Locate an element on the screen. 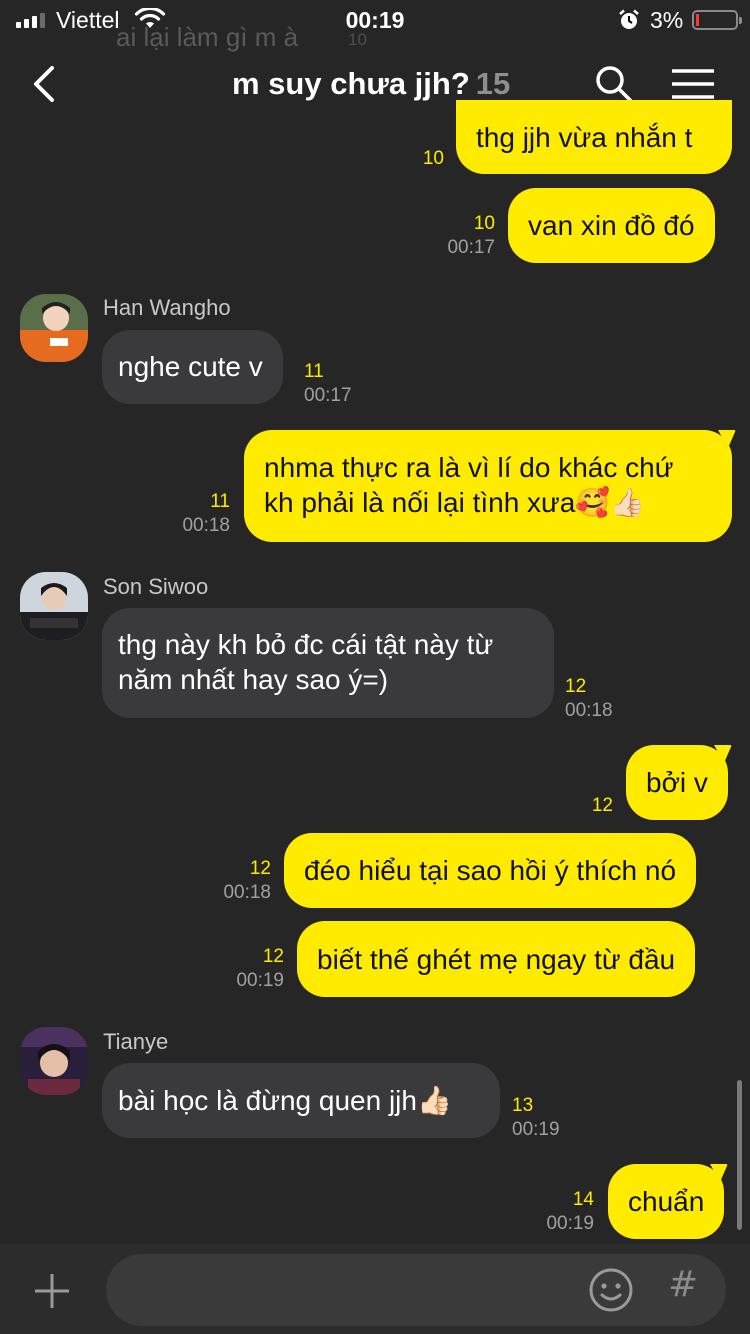  message-meta: 12 00:19 is located at coordinates (260, 969).